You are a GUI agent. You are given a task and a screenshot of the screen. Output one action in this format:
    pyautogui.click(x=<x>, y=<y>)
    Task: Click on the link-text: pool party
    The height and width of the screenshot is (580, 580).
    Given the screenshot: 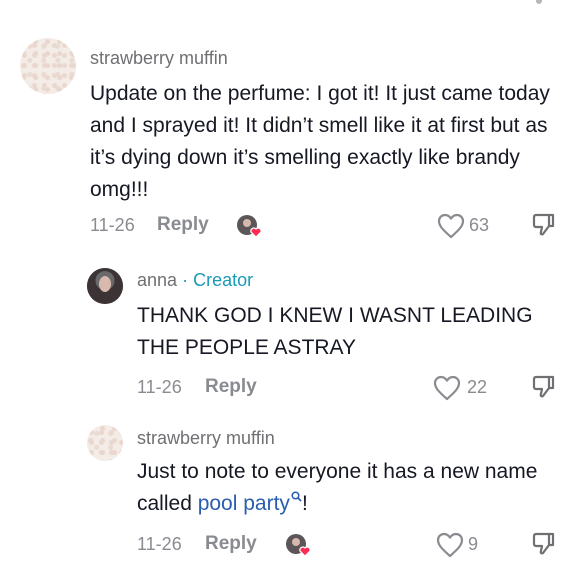 What is the action you would take?
    pyautogui.click(x=243, y=503)
    